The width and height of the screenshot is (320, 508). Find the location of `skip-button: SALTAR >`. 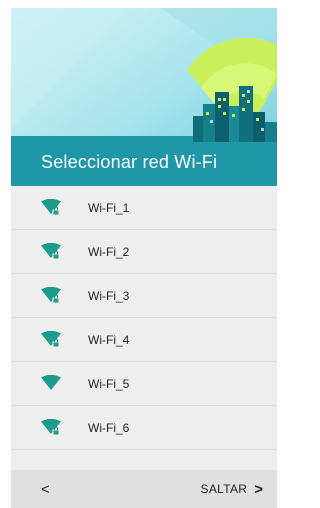

skip-button: SALTAR > is located at coordinates (232, 489).